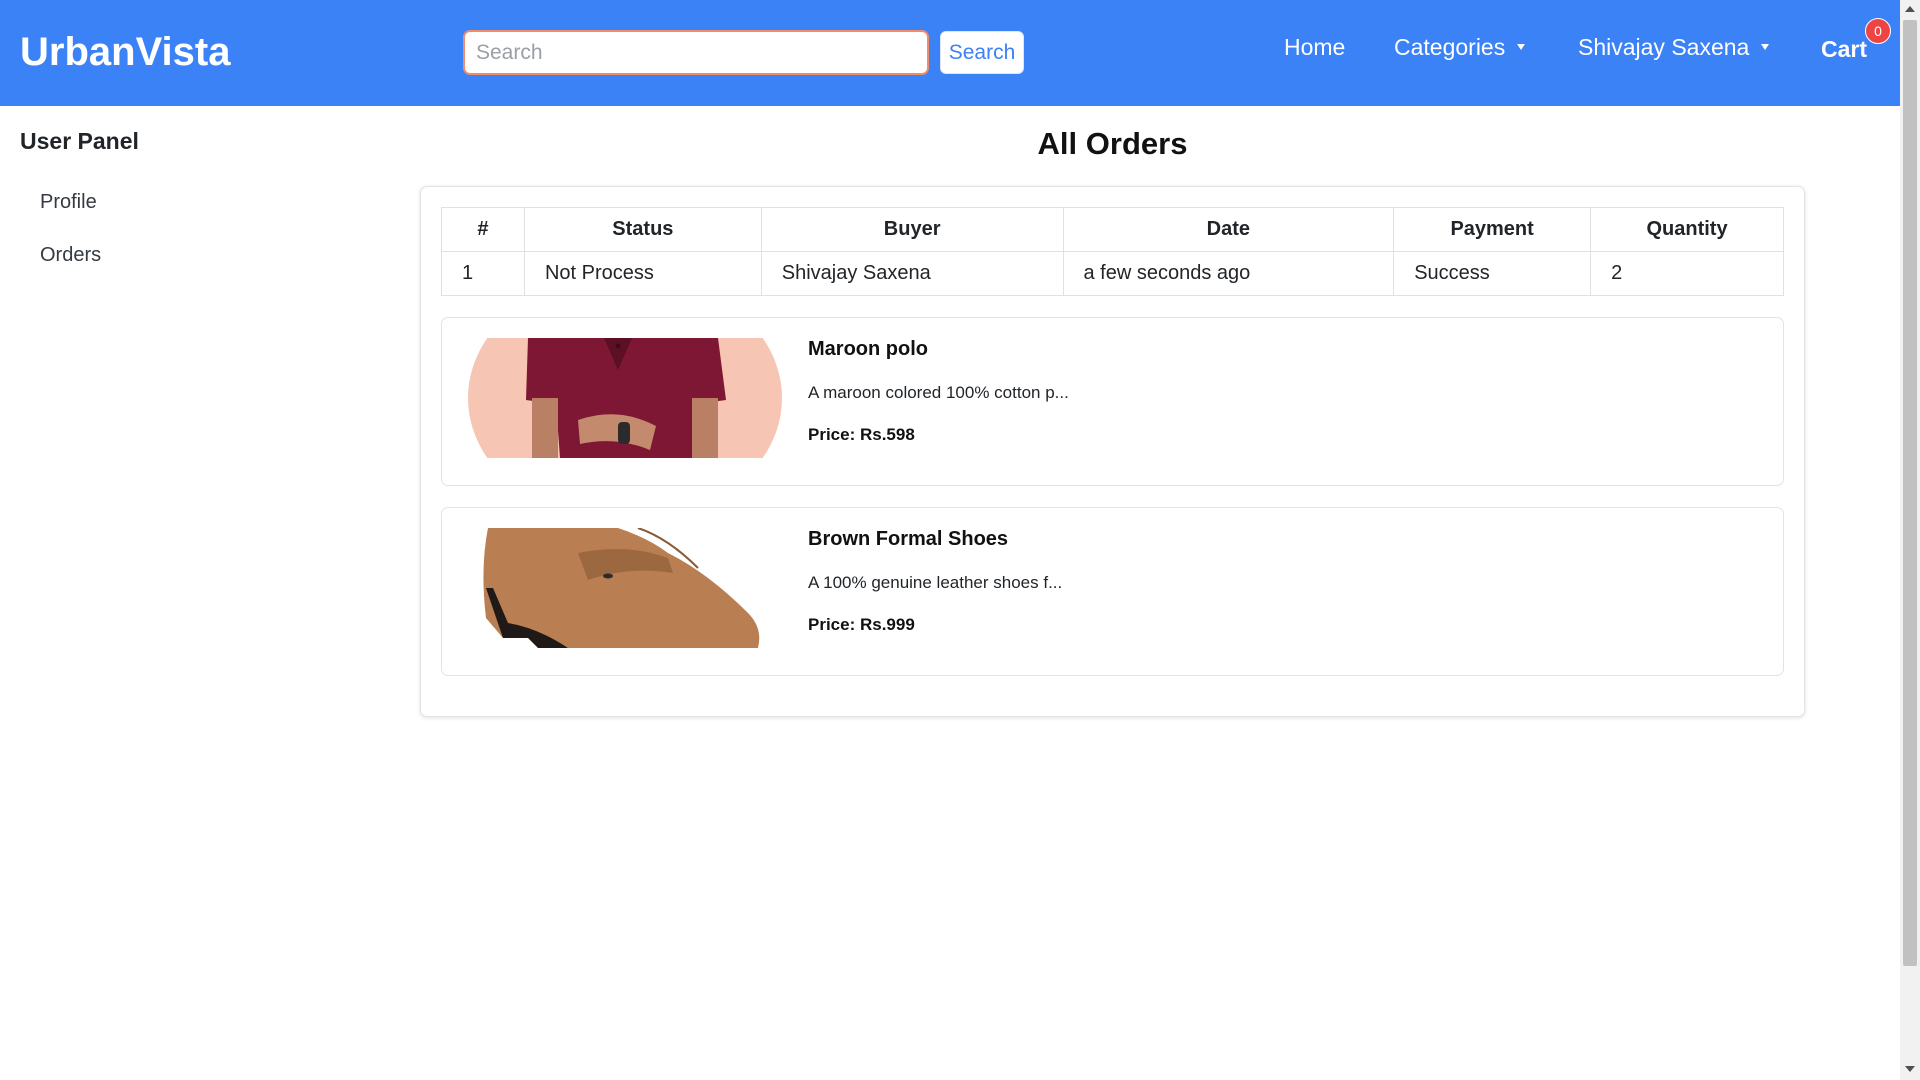  What do you see at coordinates (1664, 47) in the screenshot?
I see `nav-user-label: Shivajay Saxena` at bounding box center [1664, 47].